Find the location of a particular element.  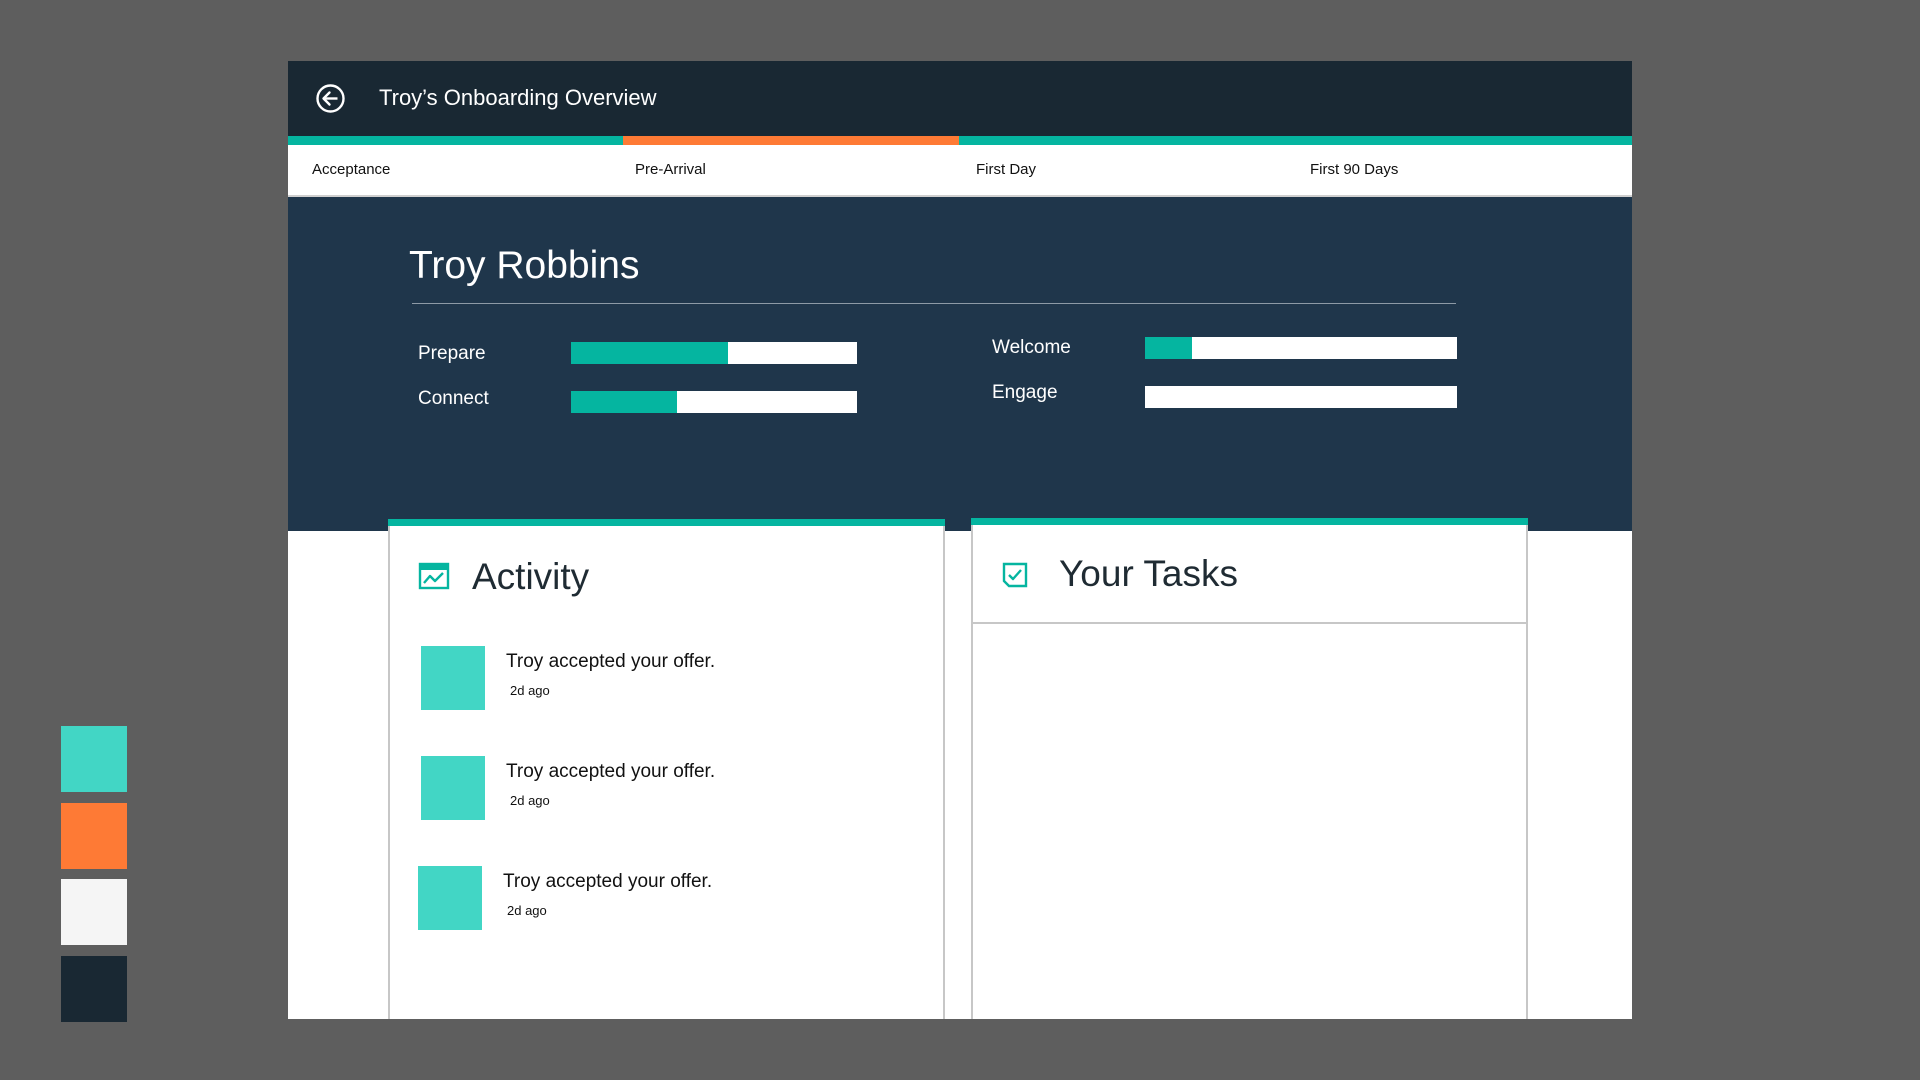

step-indicator-first-90-days is located at coordinates (1463, 140).